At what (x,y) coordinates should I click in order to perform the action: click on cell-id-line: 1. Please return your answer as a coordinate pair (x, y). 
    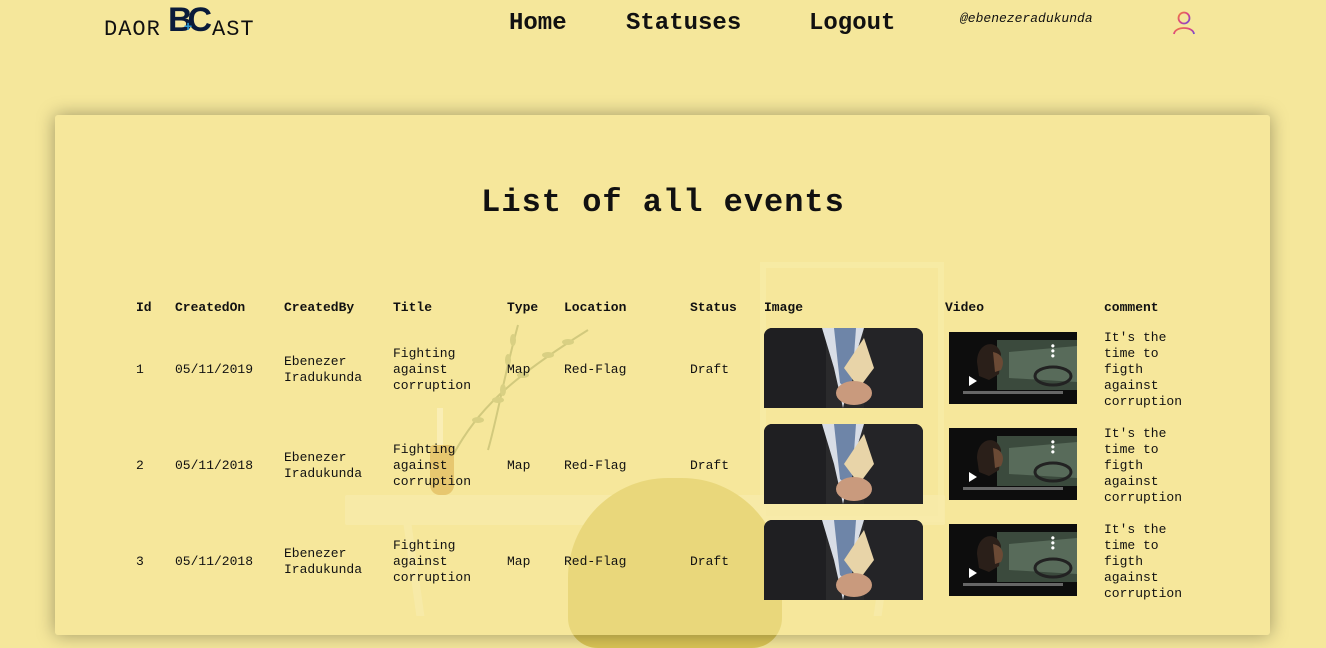
    Looking at the image, I should click on (140, 369).